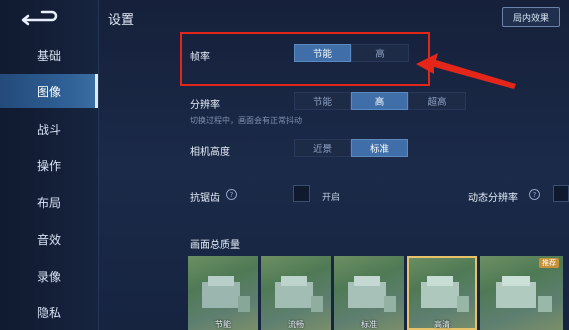 The height and width of the screenshot is (330, 569). What do you see at coordinates (322, 148) in the screenshot?
I see `camera-option-close: 近景` at bounding box center [322, 148].